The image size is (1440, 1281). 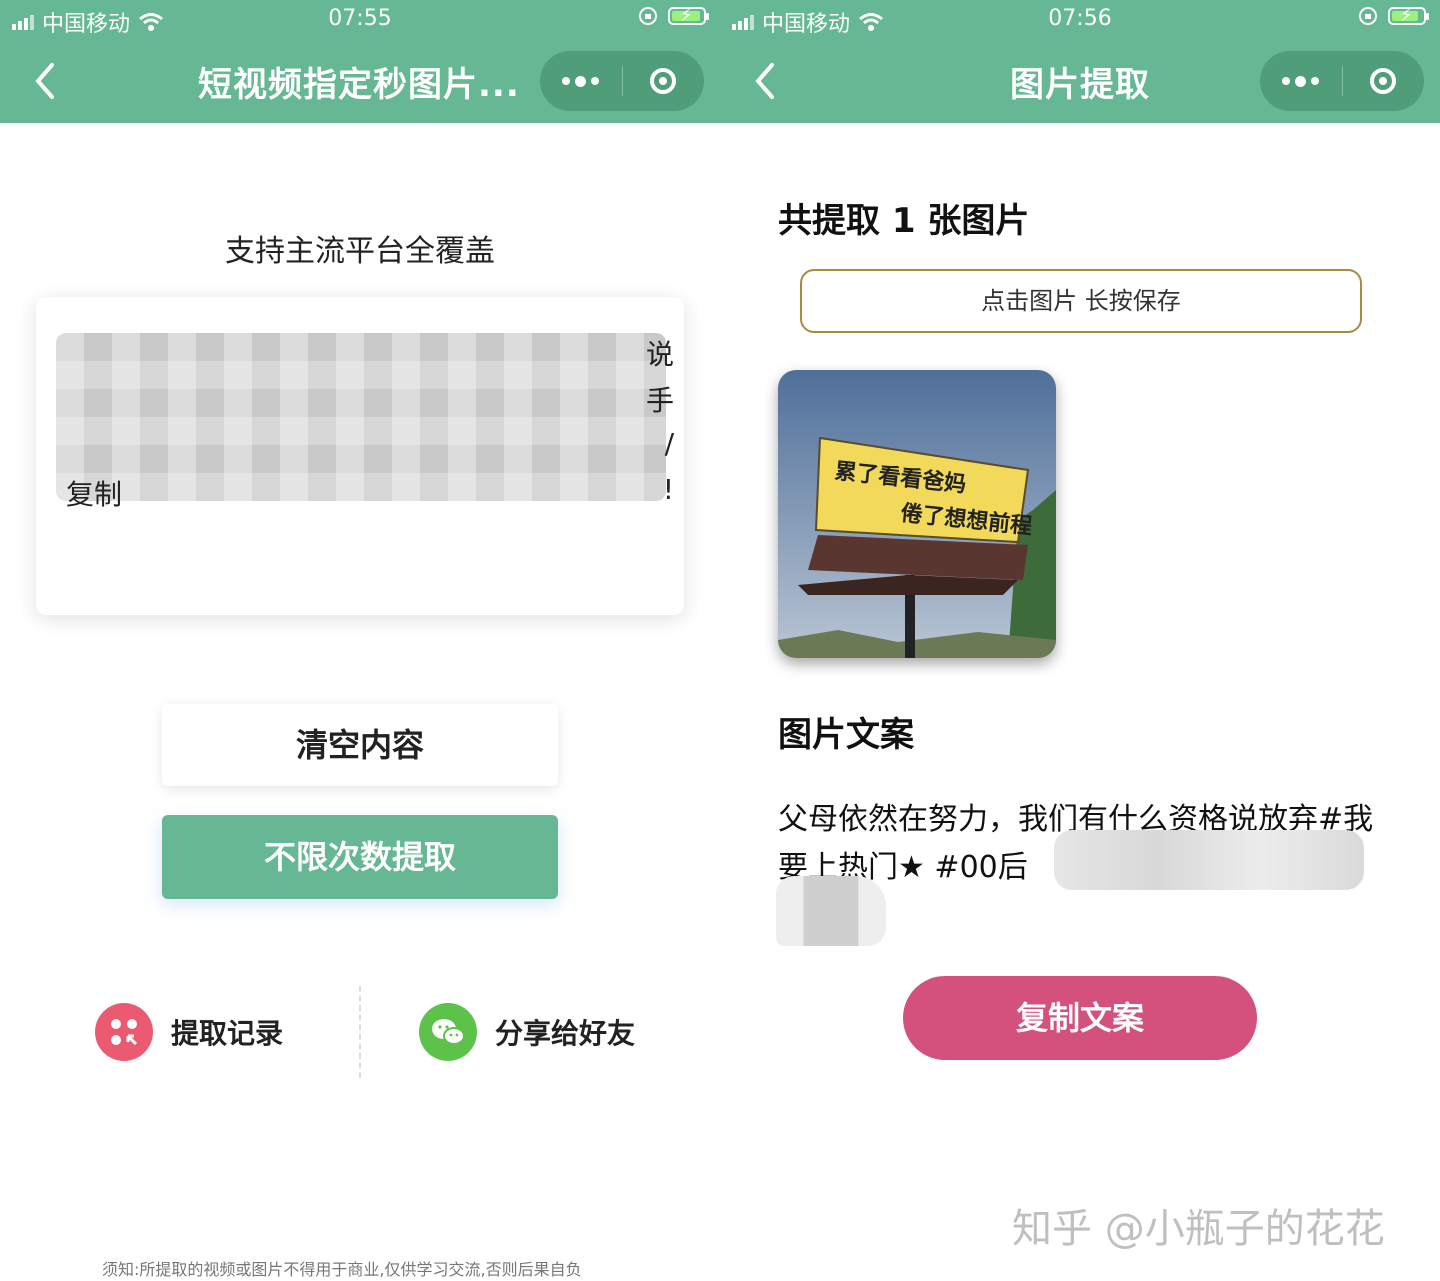 I want to click on extracted-image: 累了看看爸妈 倦了想想前程, so click(x=917, y=514).